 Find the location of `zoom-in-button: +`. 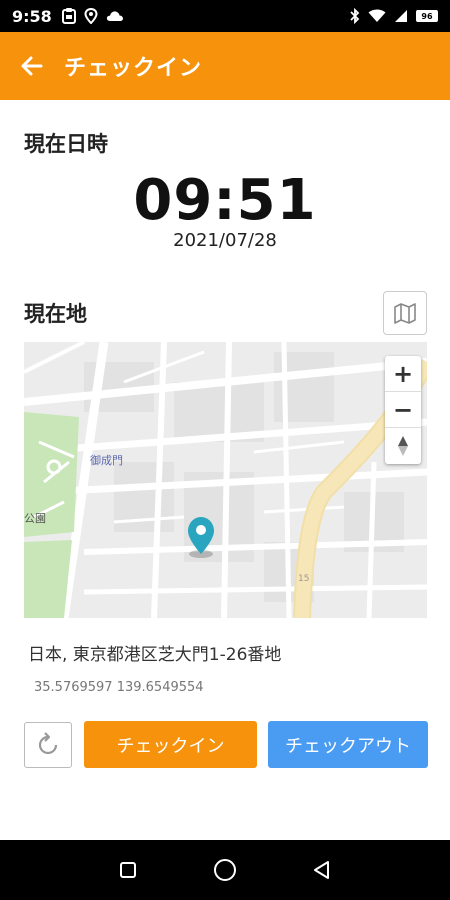

zoom-in-button: + is located at coordinates (403, 374).